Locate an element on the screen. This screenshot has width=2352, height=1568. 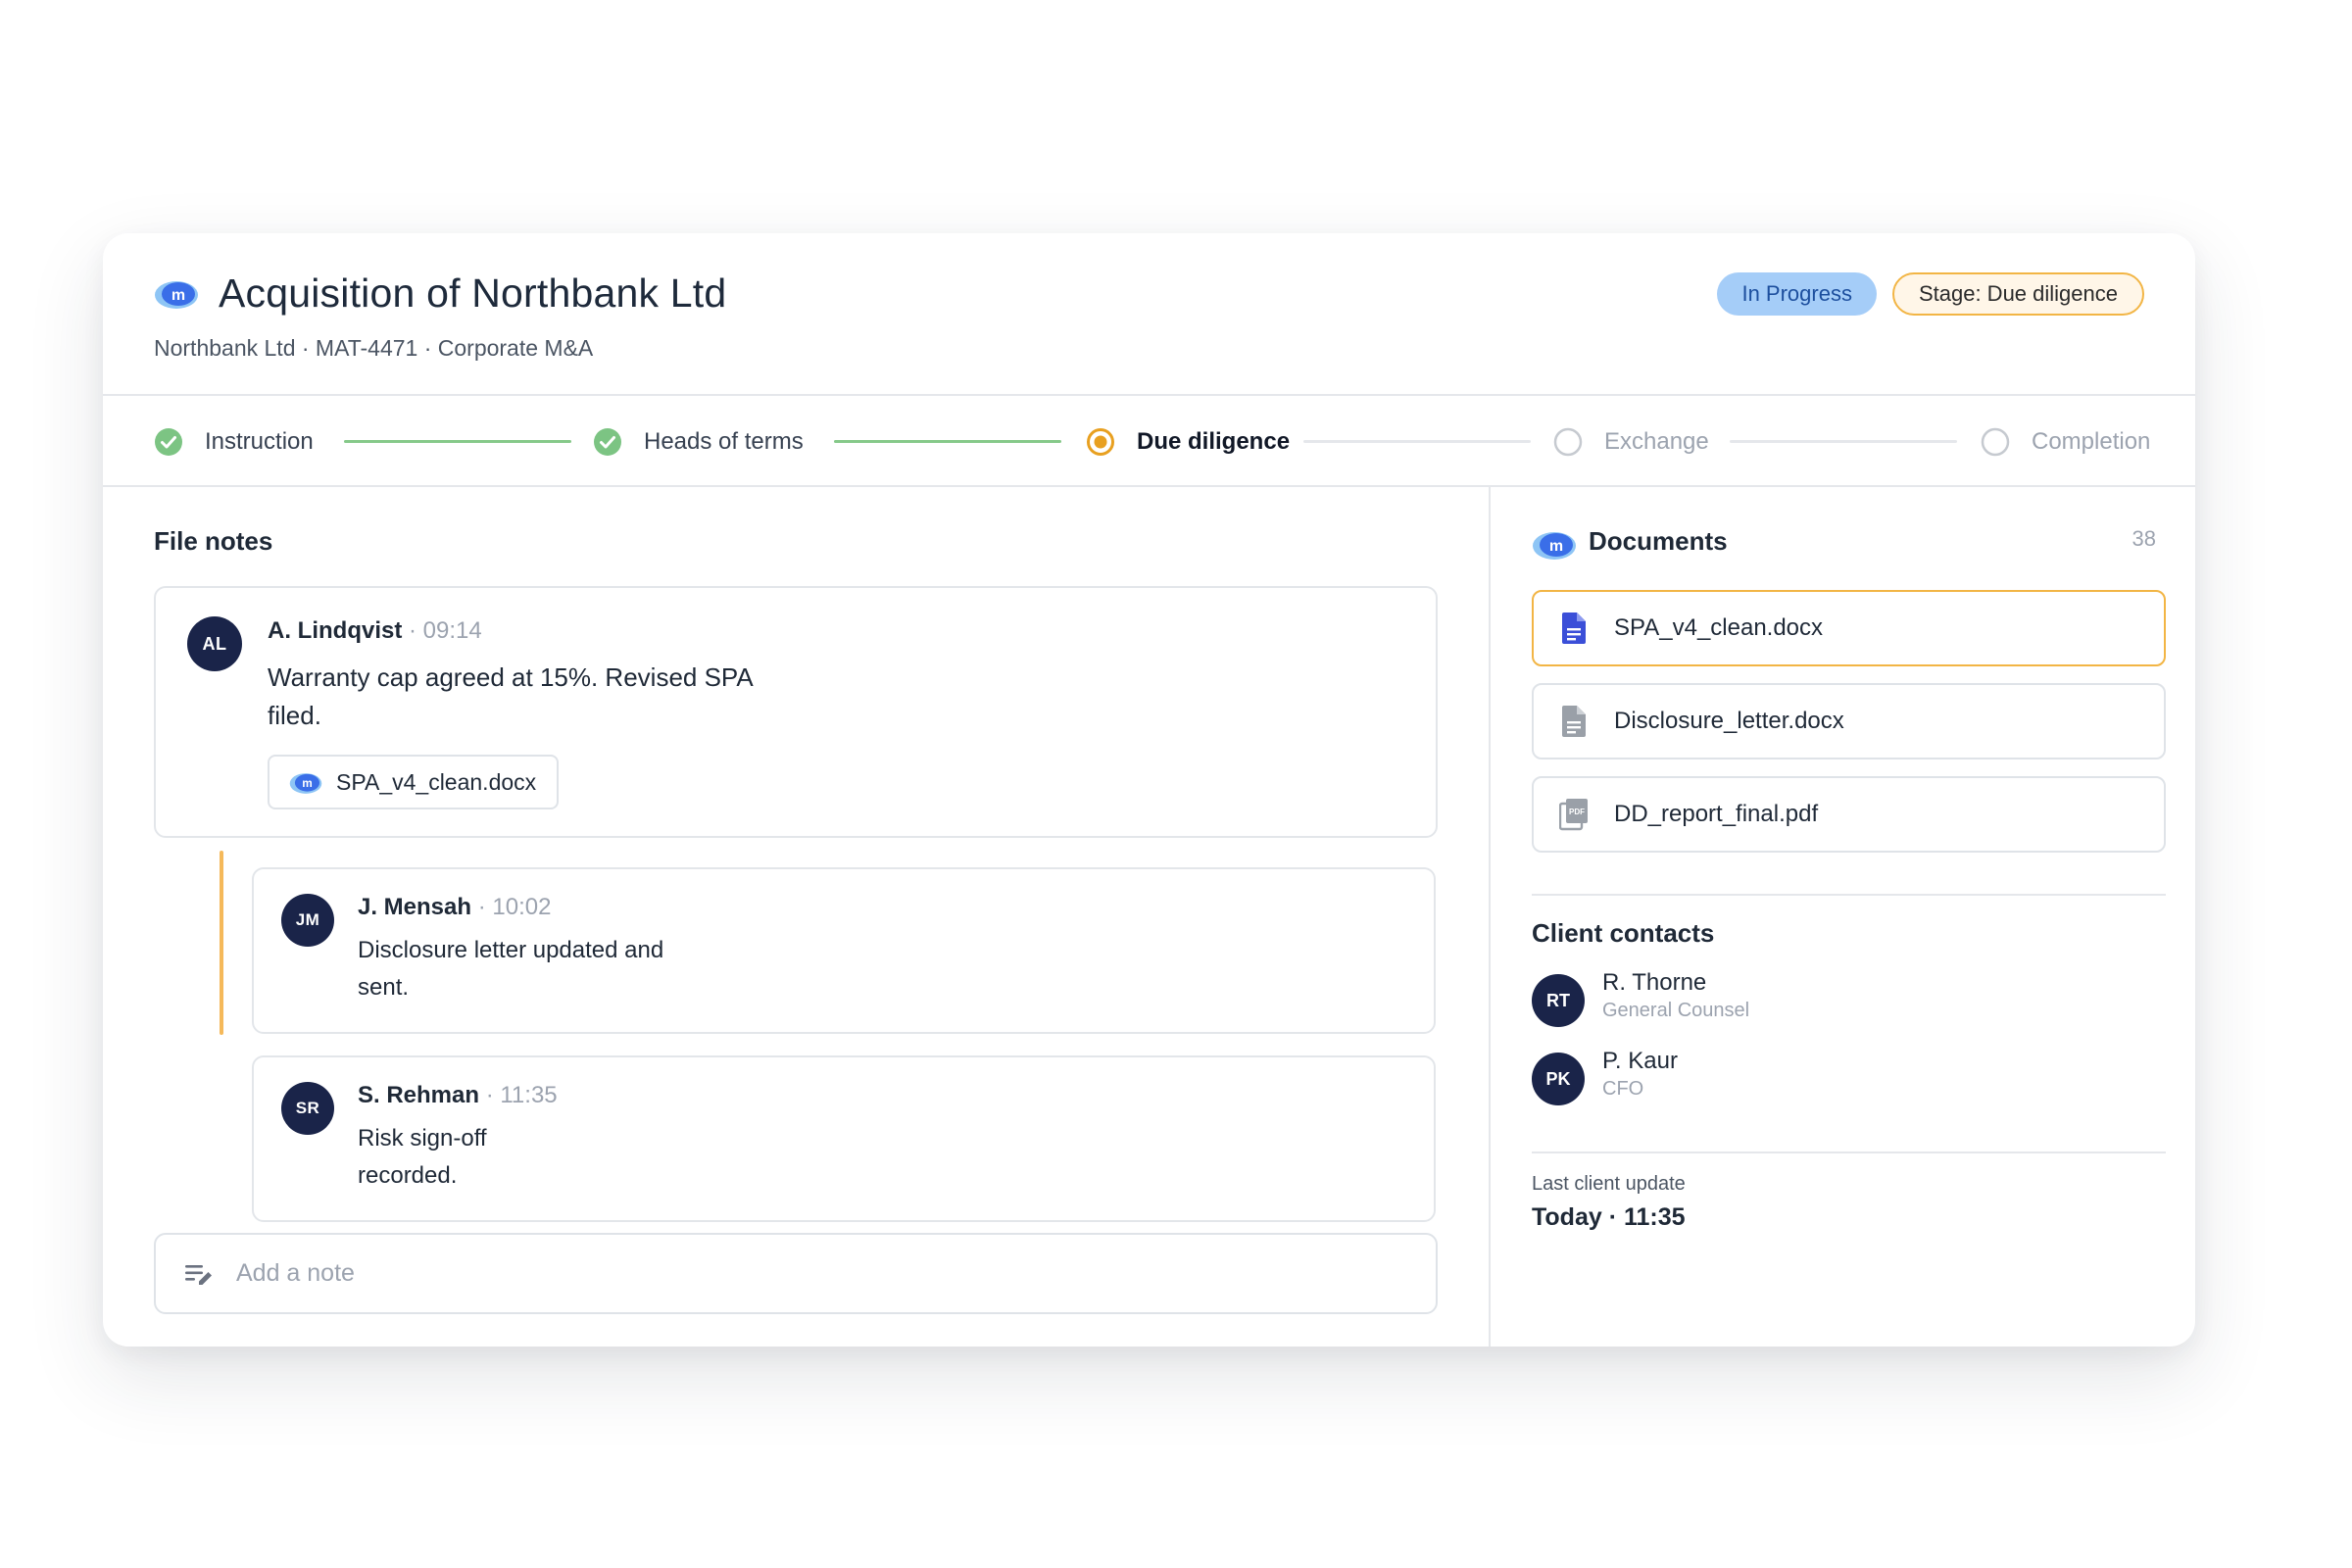
stage-stepper: Instruction Heads of terms Due diligence is located at coordinates (1149, 441).